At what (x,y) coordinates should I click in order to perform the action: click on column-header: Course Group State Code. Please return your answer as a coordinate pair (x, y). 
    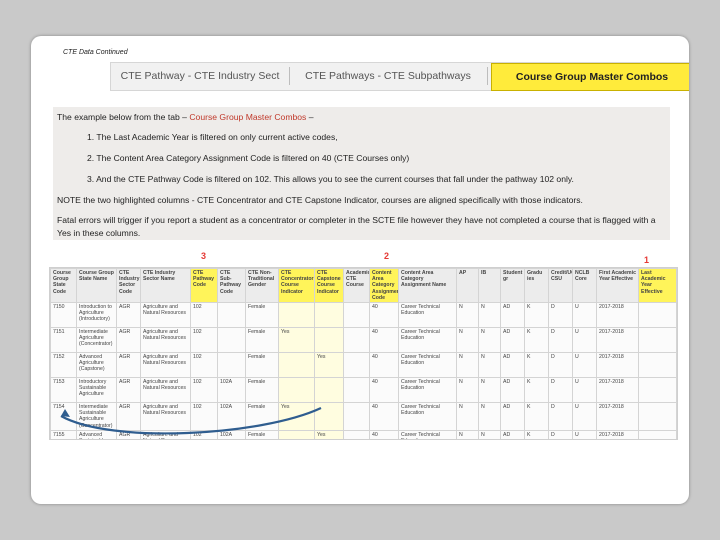
    Looking at the image, I should click on (63, 286).